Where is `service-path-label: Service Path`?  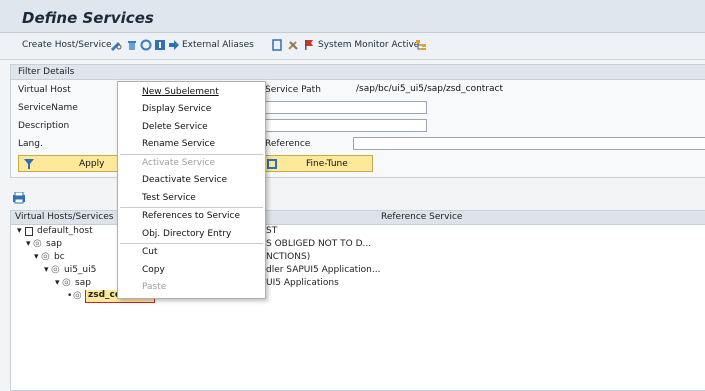
service-path-label: Service Path is located at coordinates (293, 90).